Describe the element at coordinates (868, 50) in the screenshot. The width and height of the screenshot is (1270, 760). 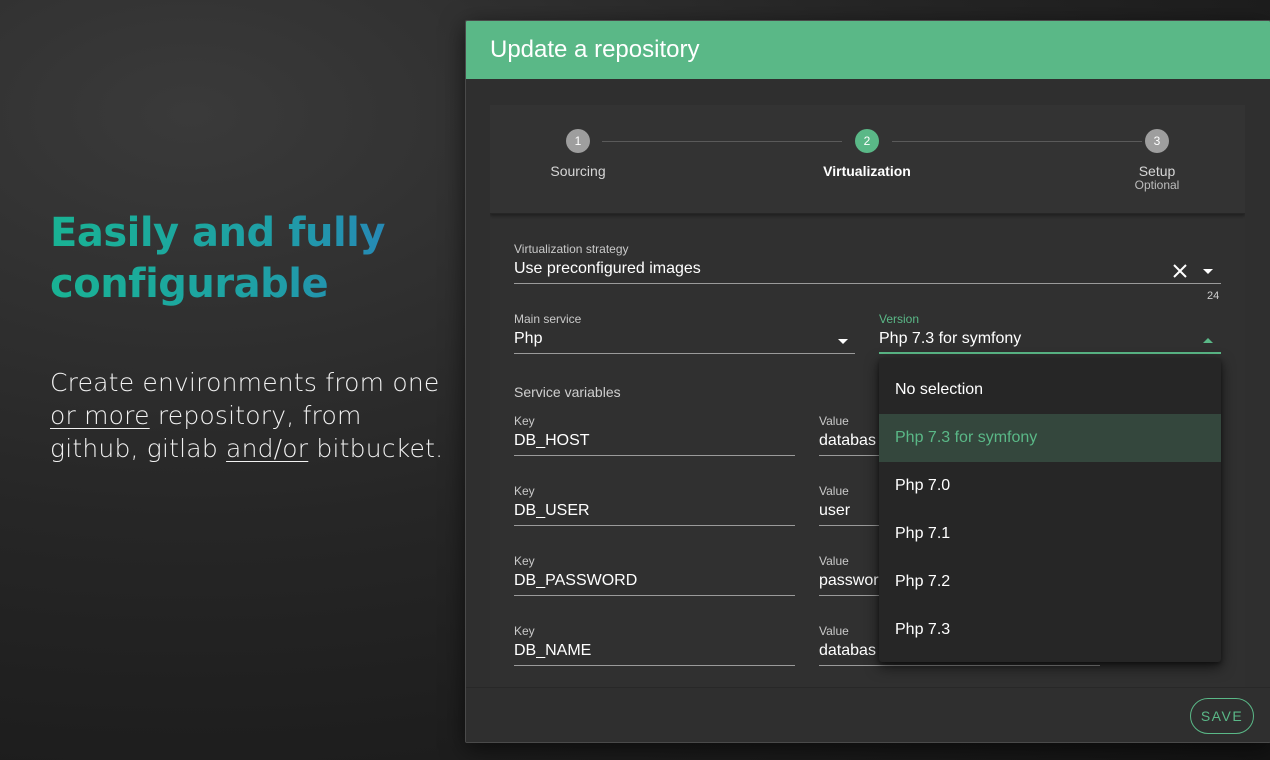
I see `dialog-header: Update a repository` at that location.